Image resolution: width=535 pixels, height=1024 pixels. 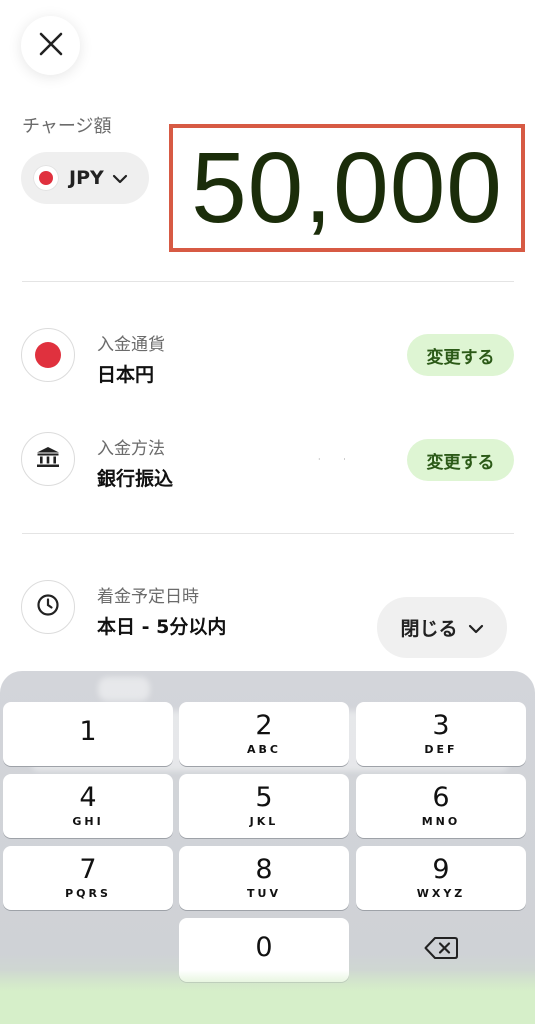 What do you see at coordinates (135, 479) in the screenshot?
I see `deposit-method-value: 銀行振込` at bounding box center [135, 479].